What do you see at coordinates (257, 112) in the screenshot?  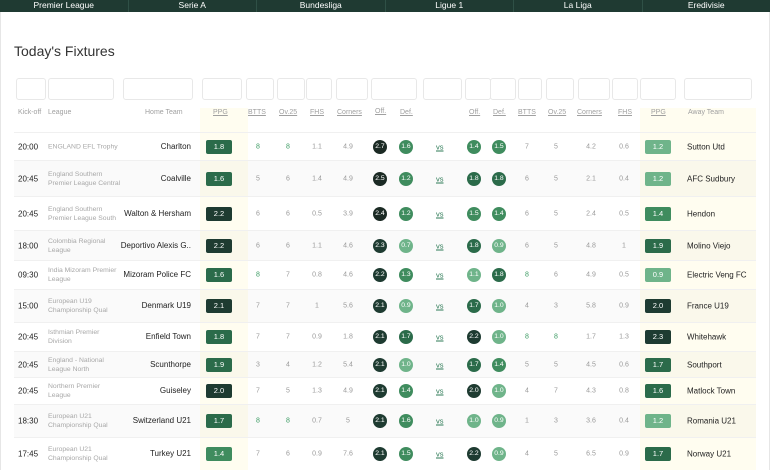 I see `header-btts-home: BTTS` at bounding box center [257, 112].